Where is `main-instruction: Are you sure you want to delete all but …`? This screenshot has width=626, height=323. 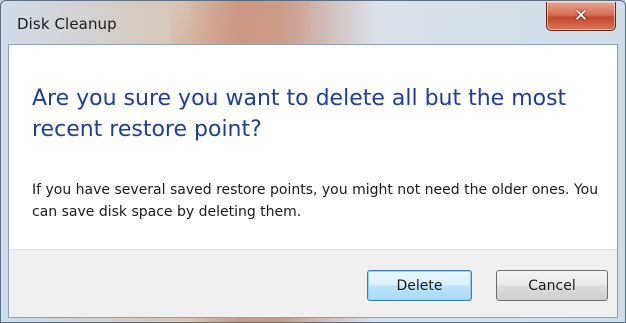
main-instruction: Are you sure you want to delete all but … is located at coordinates (299, 114).